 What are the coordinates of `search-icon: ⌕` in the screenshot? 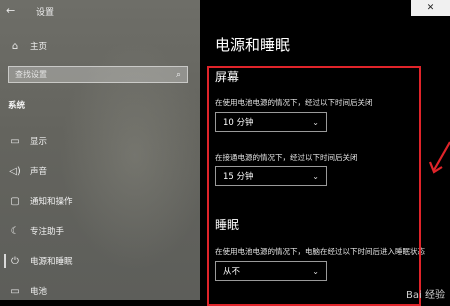 It's located at (178, 74).